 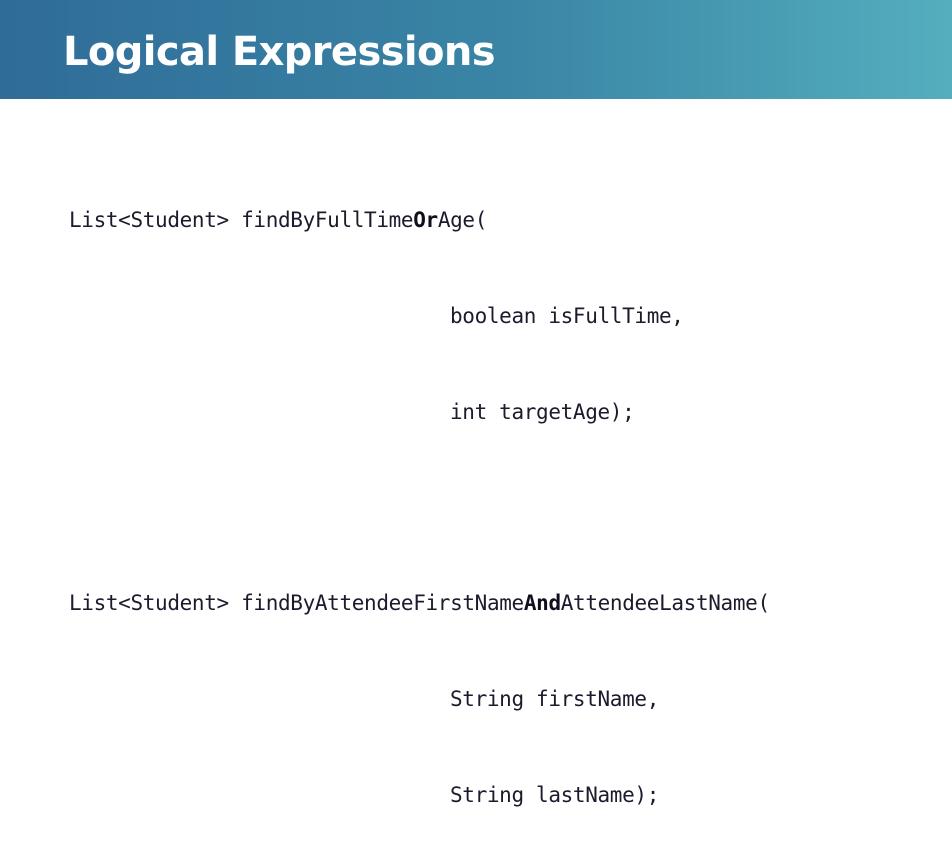 What do you see at coordinates (419, 316) in the screenshot?
I see `method1-param1-line: boolean isFullTime,` at bounding box center [419, 316].